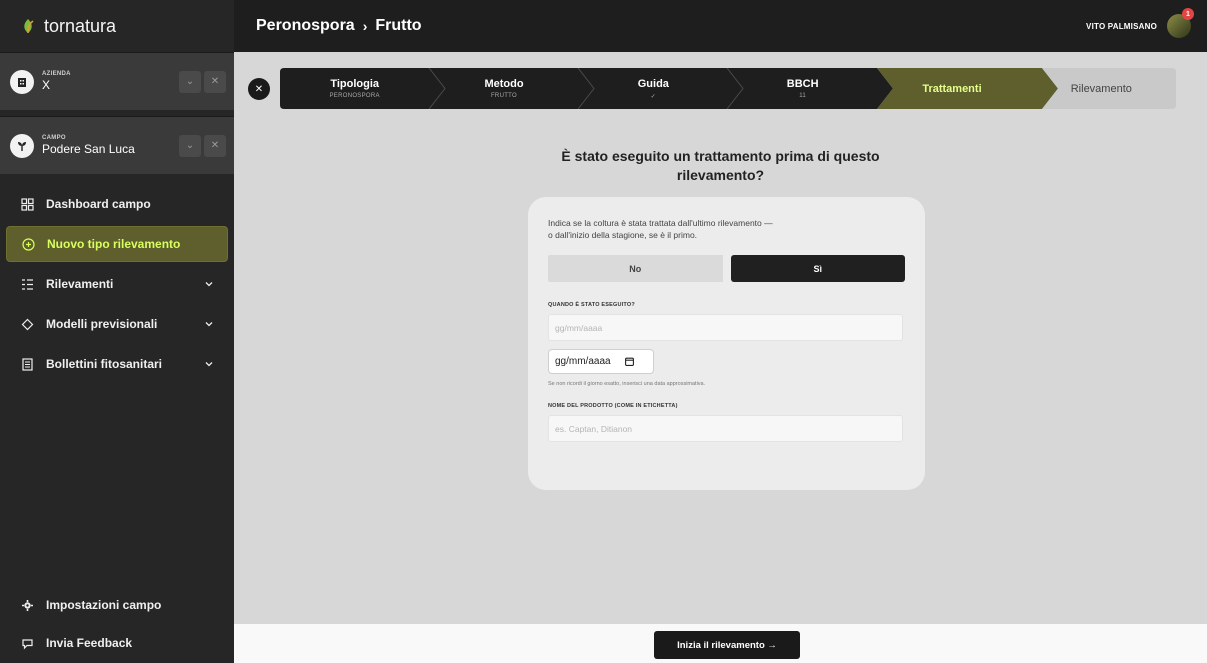  I want to click on user-menu: VITO PALMISANO 1, so click(1140, 26).